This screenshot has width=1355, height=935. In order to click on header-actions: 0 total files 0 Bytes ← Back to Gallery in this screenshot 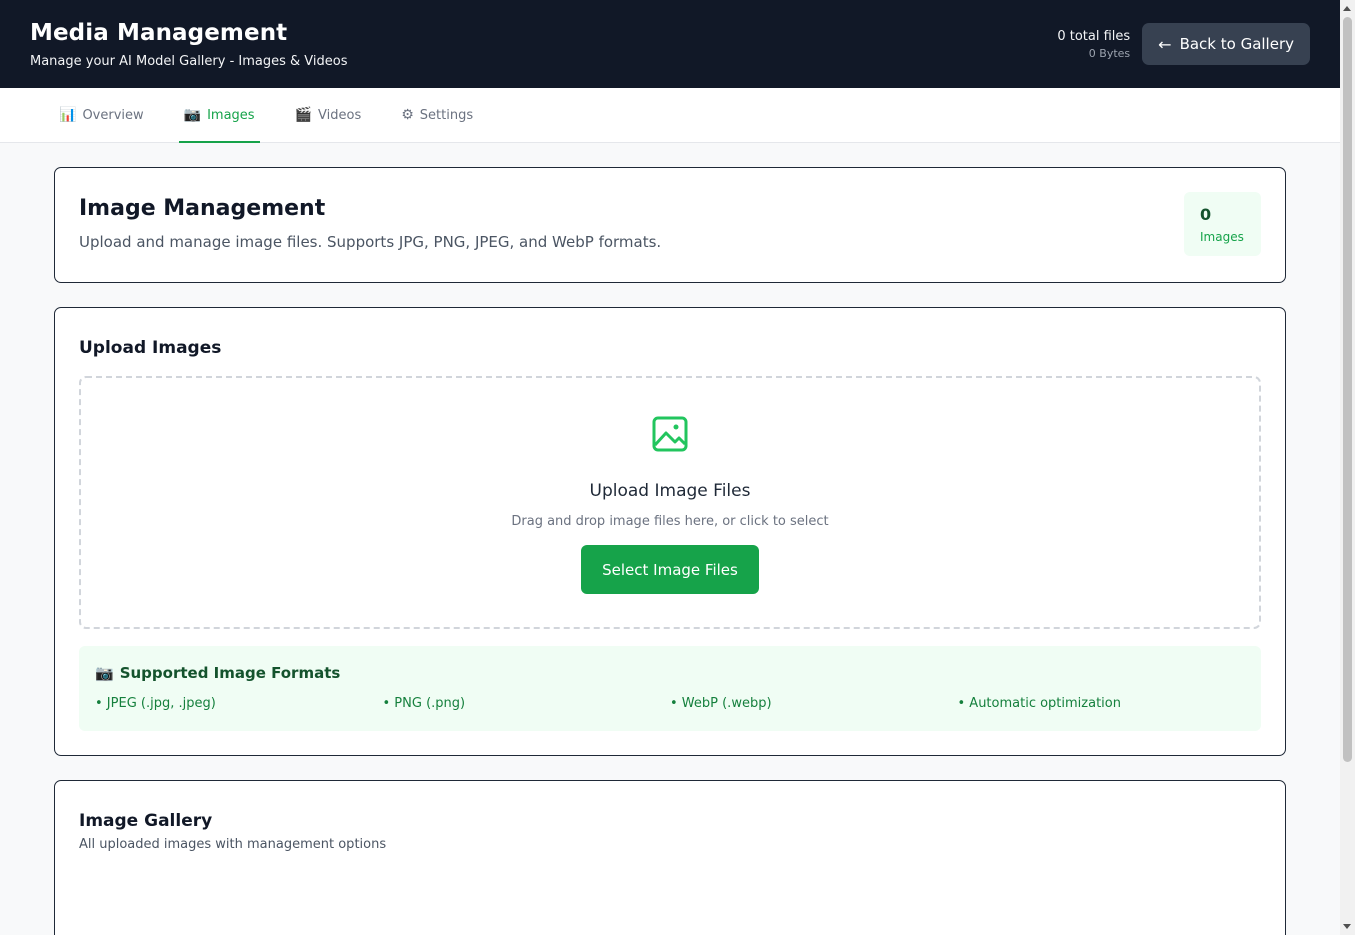, I will do `click(1183, 44)`.